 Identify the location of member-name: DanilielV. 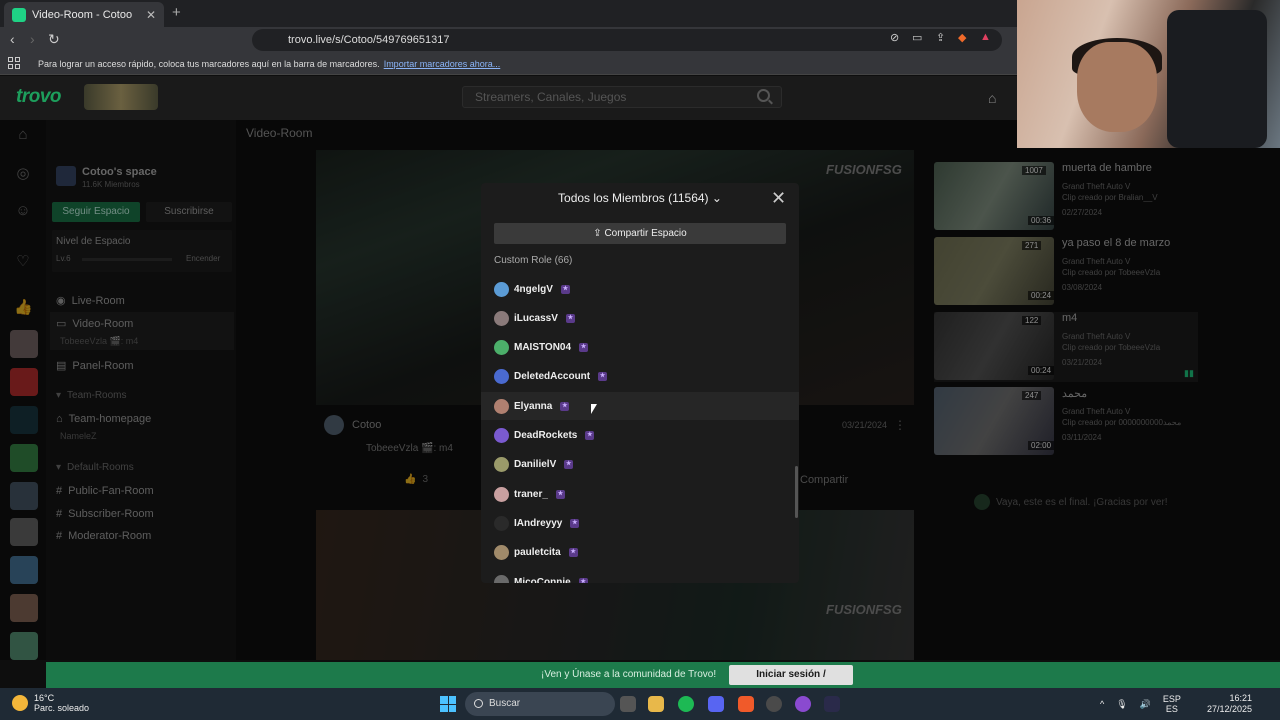
(535, 464).